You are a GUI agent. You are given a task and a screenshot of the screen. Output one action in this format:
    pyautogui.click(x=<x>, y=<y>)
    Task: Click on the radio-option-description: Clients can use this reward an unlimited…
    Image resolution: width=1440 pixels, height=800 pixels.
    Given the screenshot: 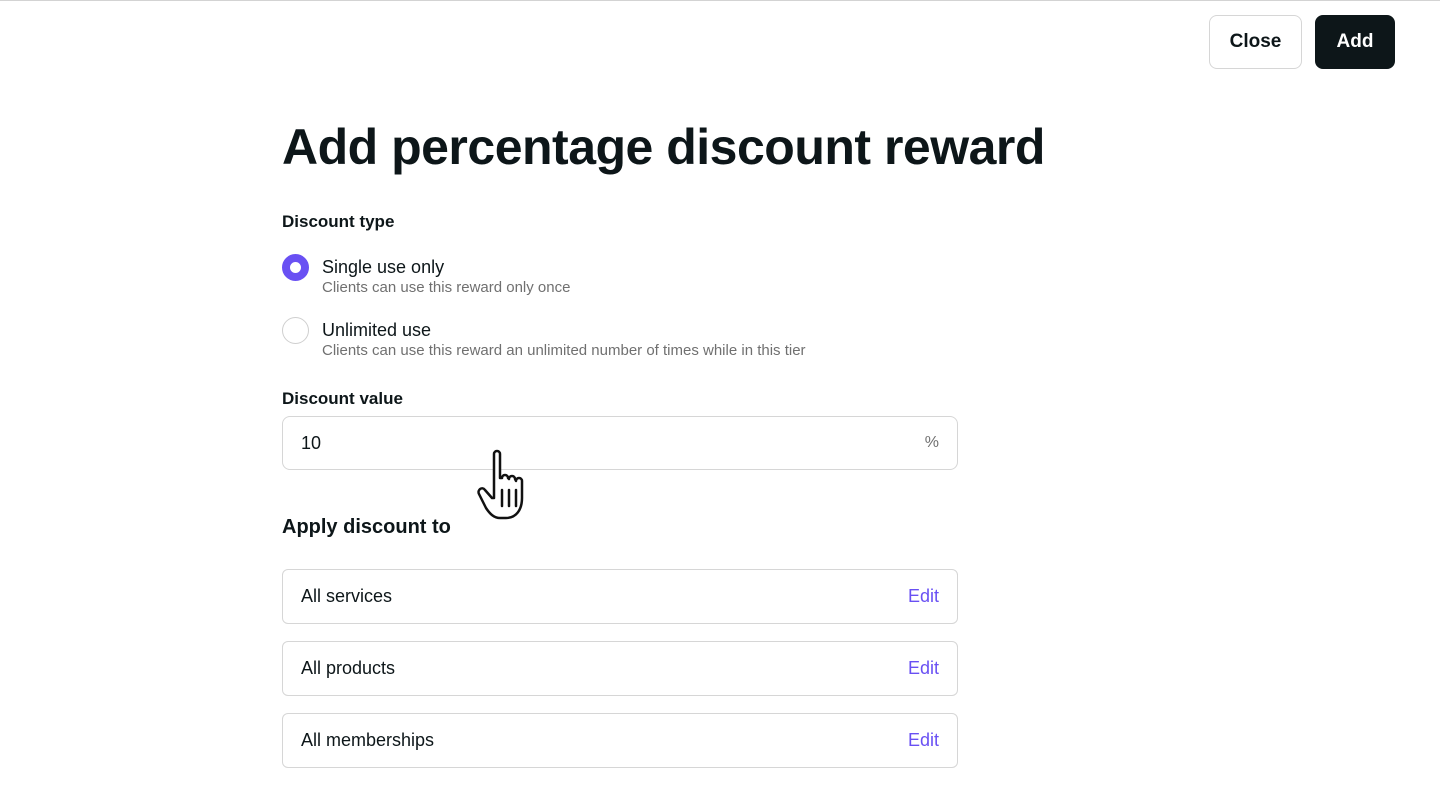 What is the action you would take?
    pyautogui.click(x=564, y=350)
    